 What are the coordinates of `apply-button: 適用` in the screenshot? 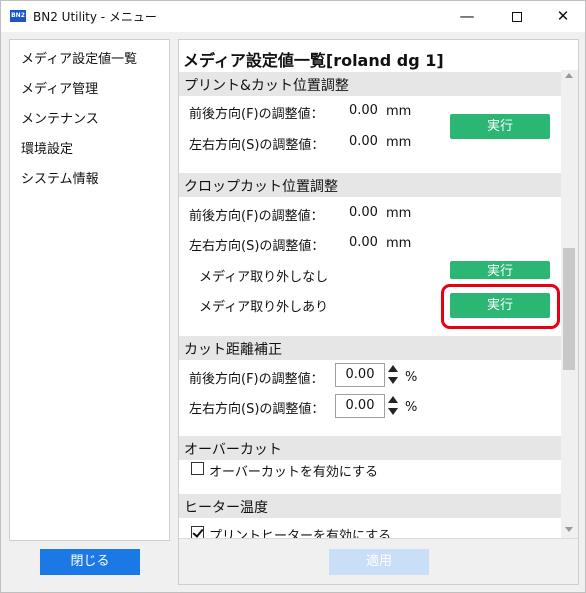 It's located at (379, 562).